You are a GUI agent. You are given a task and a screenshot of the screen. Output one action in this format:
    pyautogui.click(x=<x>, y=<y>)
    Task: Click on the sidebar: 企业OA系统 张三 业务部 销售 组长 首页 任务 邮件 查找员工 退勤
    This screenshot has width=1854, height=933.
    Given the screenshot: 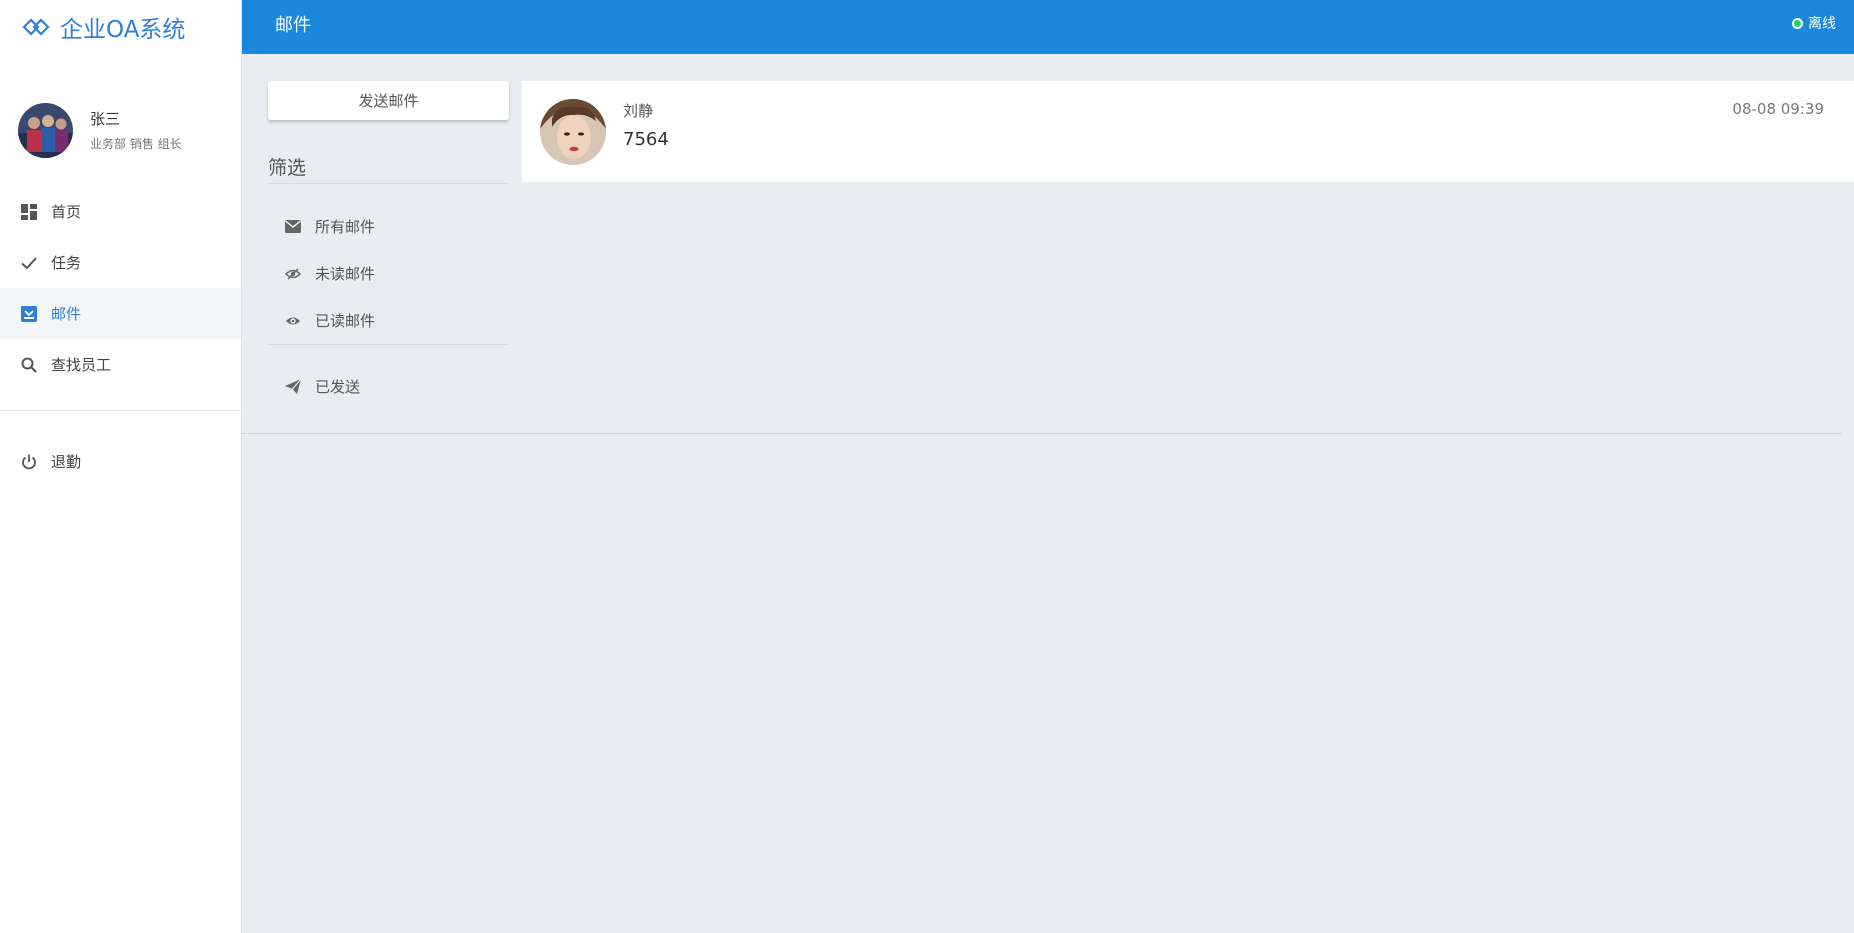 What is the action you would take?
    pyautogui.click(x=121, y=466)
    